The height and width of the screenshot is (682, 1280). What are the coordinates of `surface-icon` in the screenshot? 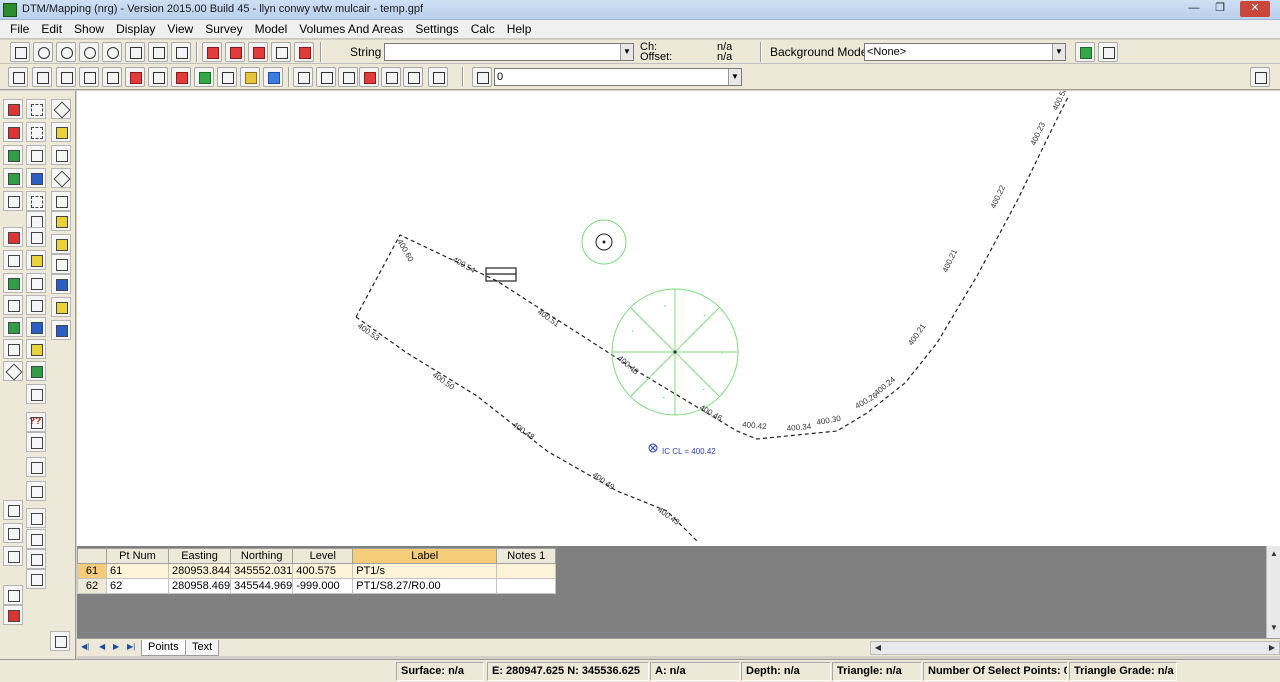 It's located at (204, 77).